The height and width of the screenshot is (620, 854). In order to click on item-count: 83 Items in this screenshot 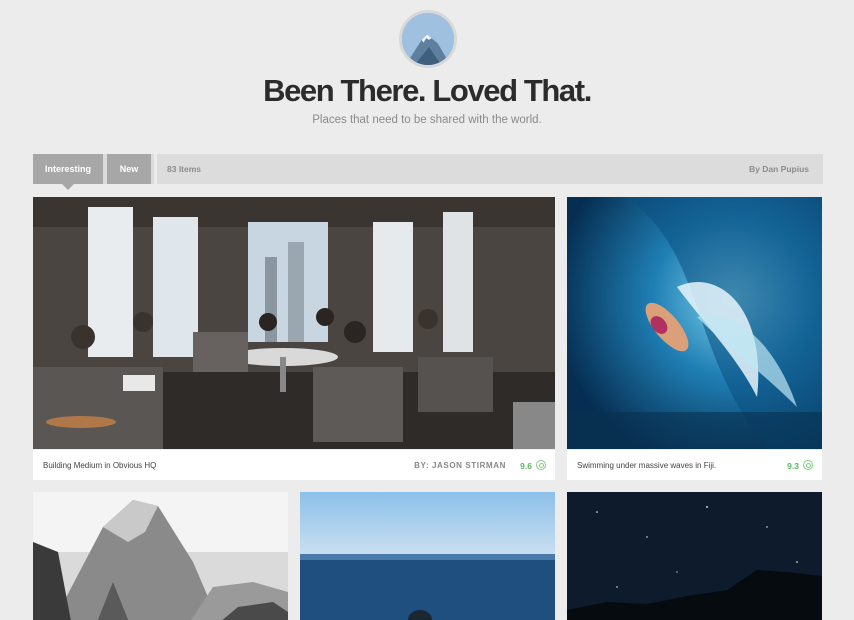, I will do `click(184, 169)`.